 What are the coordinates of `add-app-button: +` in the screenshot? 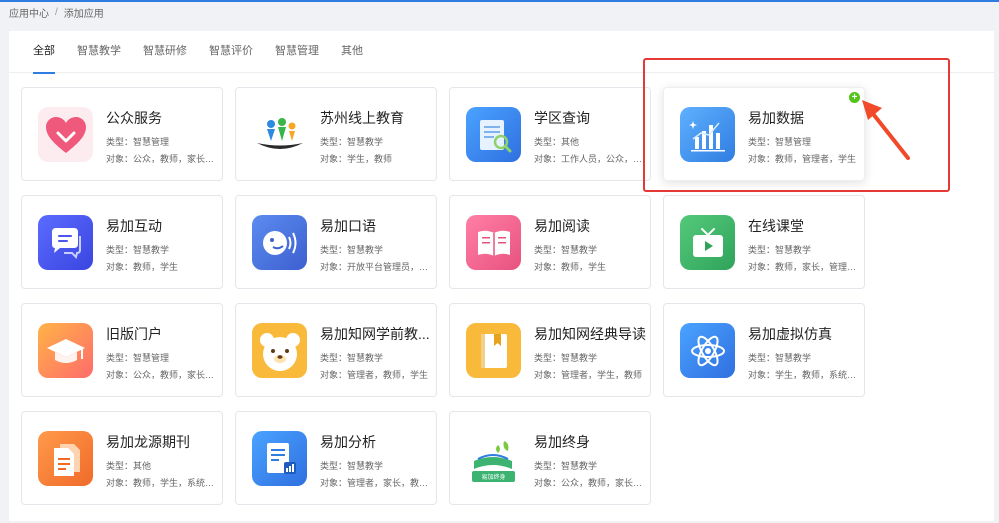 It's located at (854, 97).